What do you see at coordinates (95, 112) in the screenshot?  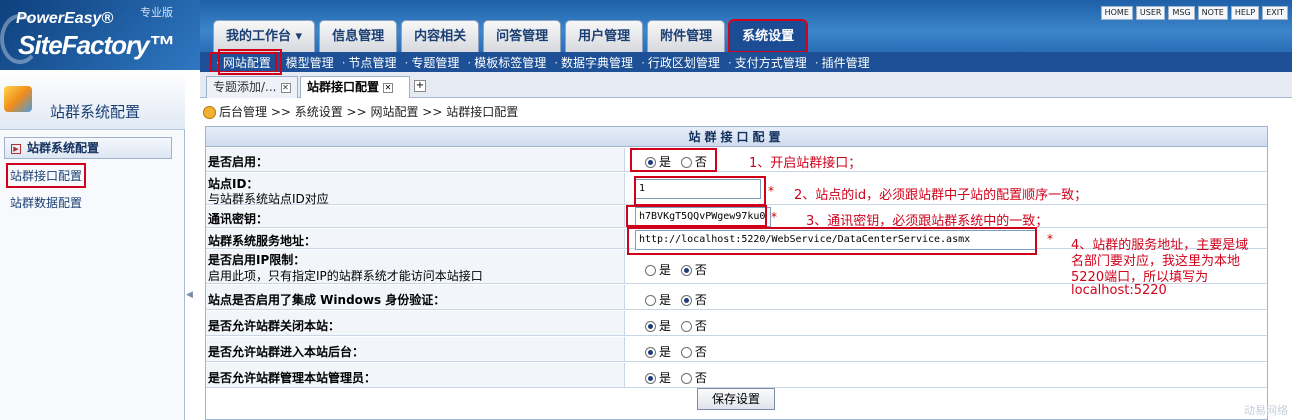 I see `sidebar-title: 站群系统配置` at bounding box center [95, 112].